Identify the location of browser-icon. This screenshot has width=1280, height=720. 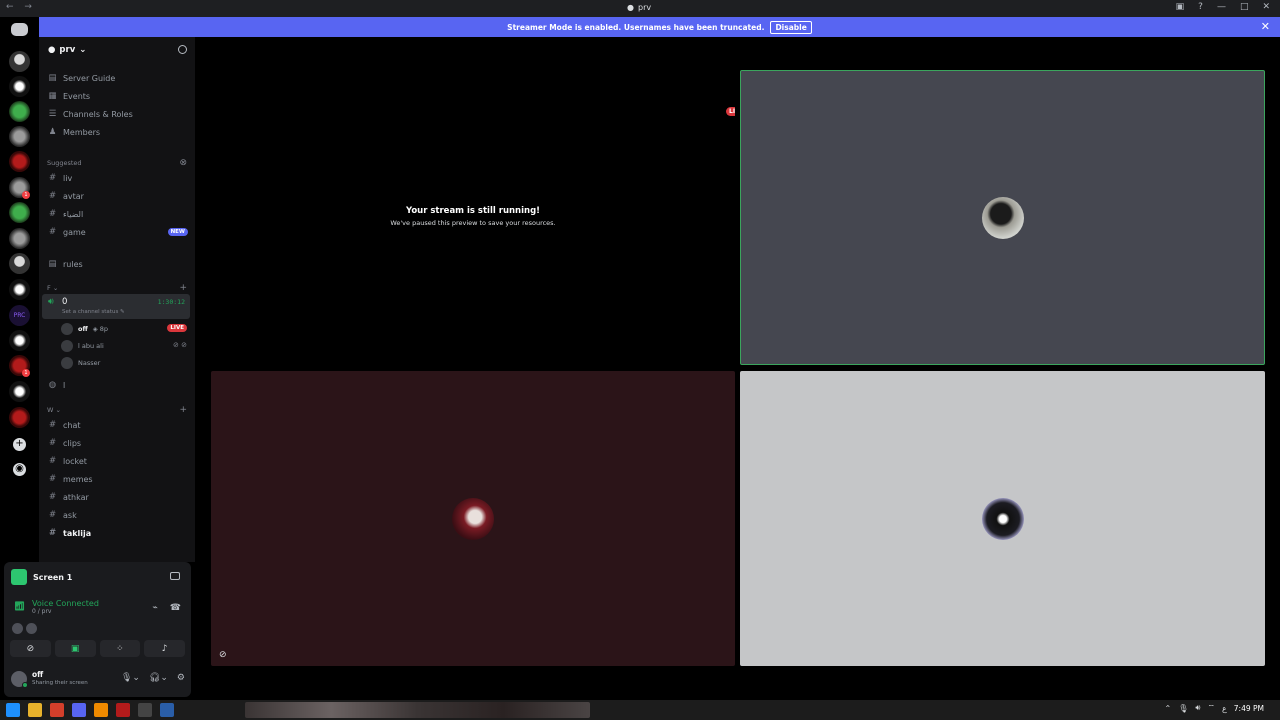
(57, 710).